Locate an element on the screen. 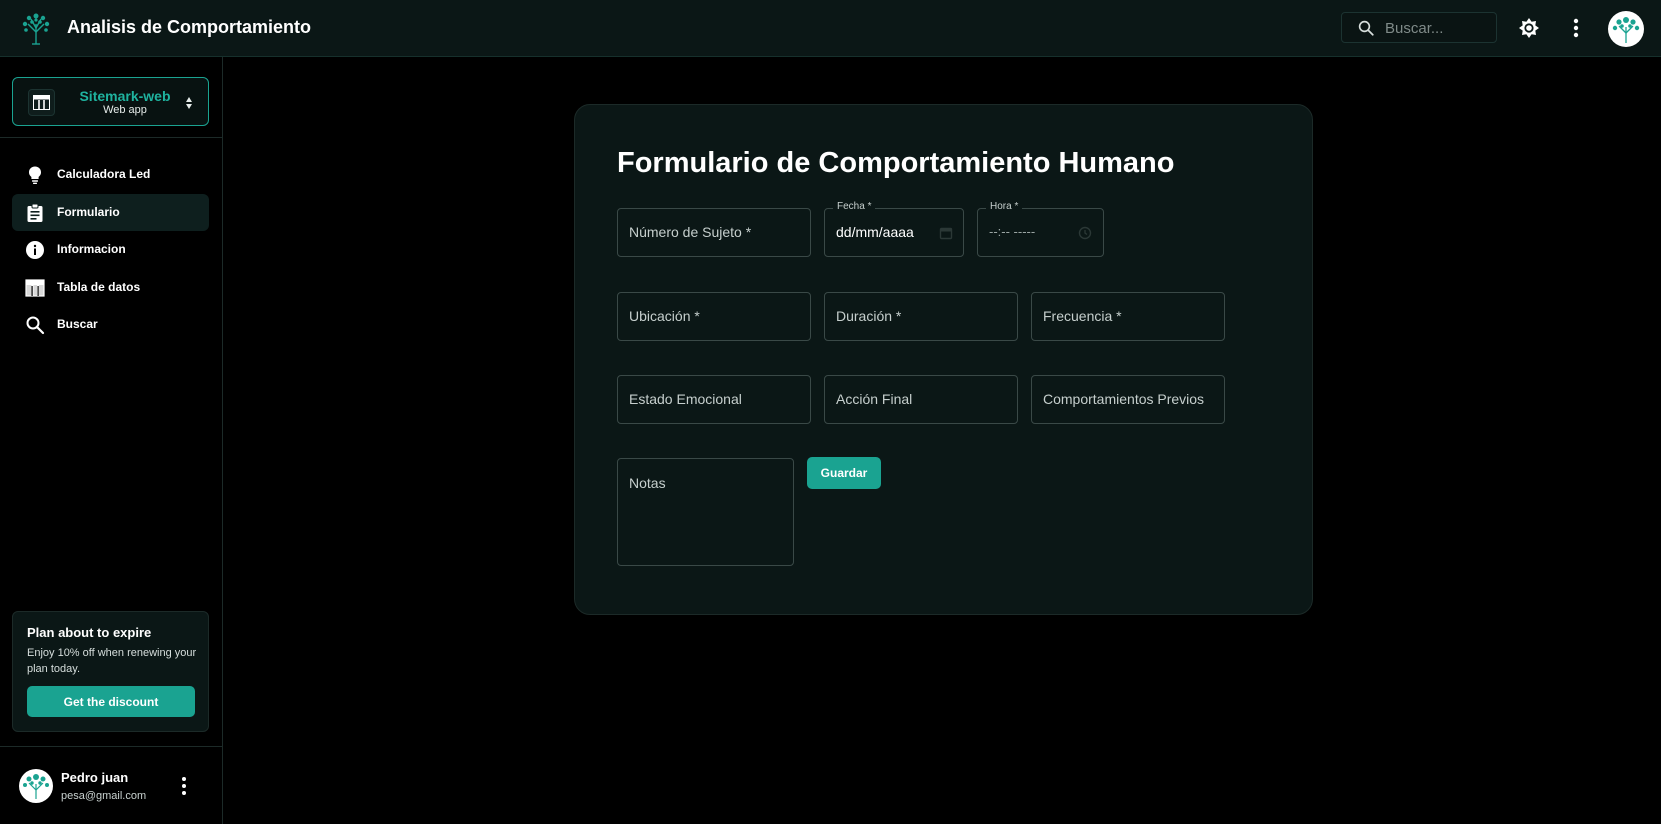 This screenshot has width=1661, height=824. clipboard-icon is located at coordinates (35, 212).